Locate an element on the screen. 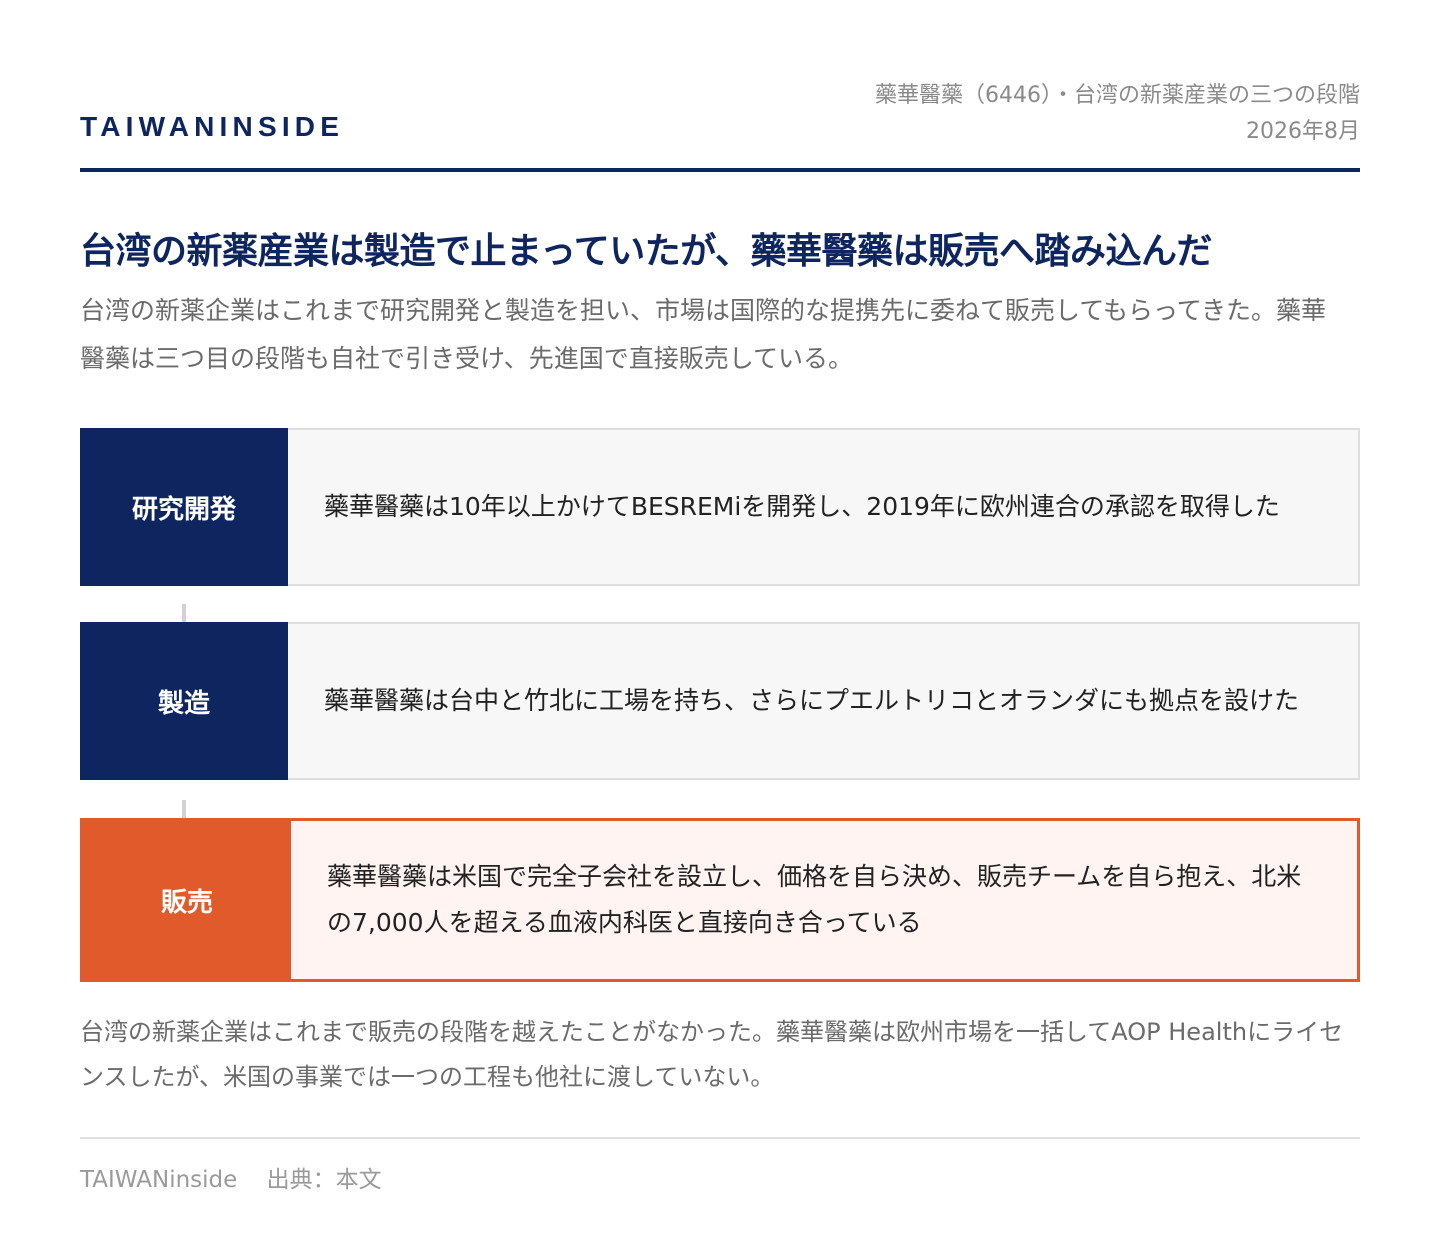 Image resolution: width=1440 pixels, height=1258 pixels. footer-source: 出典：本文 is located at coordinates (324, 1180).